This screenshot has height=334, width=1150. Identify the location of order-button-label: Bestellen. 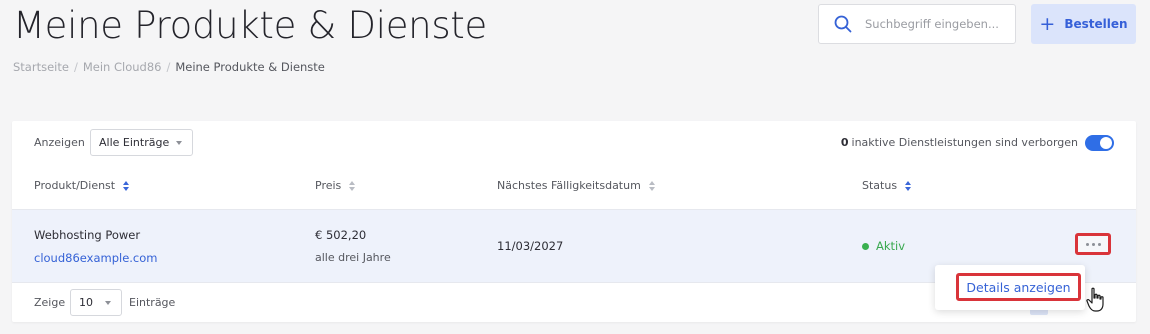
(1096, 24).